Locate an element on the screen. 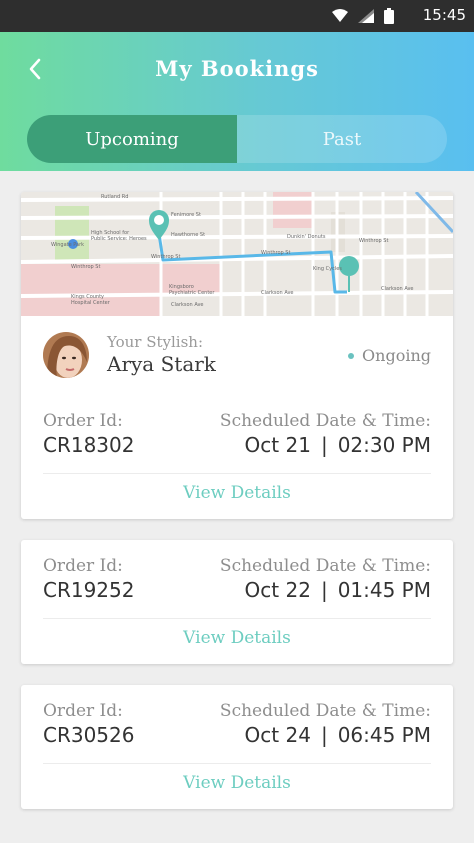 Image resolution: width=474 pixels, height=843 pixels. schedule-time: 01:45 PM is located at coordinates (384, 590).